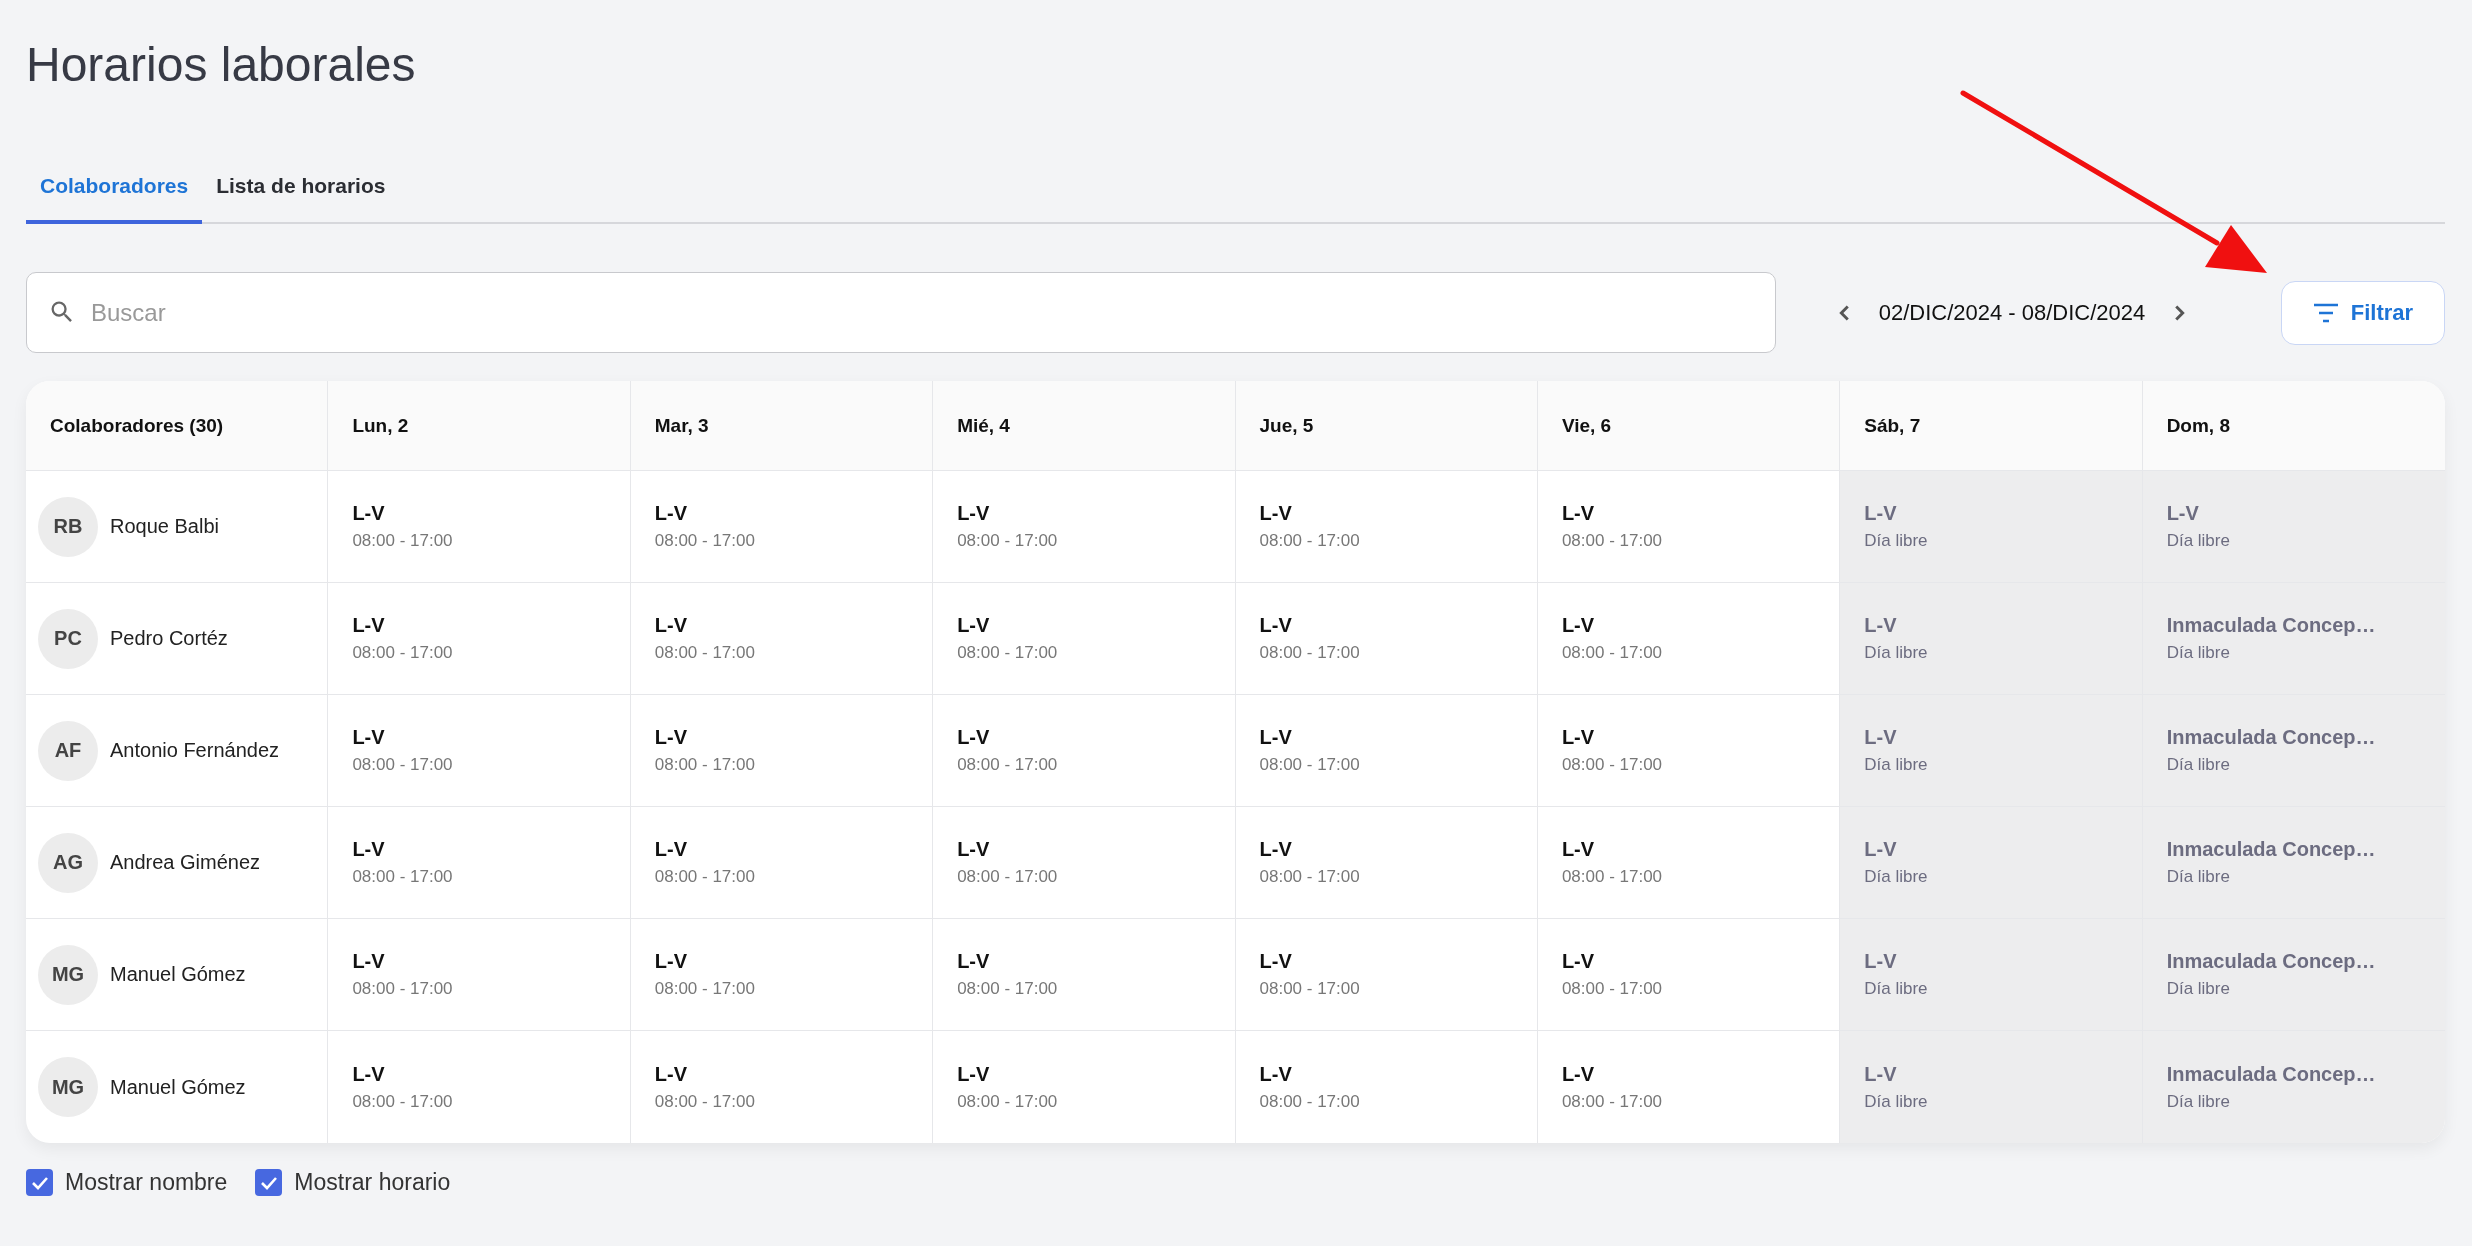 The height and width of the screenshot is (1246, 2472). I want to click on filter-button: Filtrar, so click(2363, 312).